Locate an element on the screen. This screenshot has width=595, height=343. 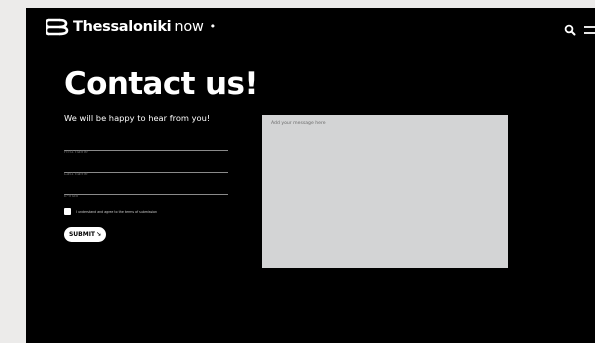
last-name-field is located at coordinates (146, 170).